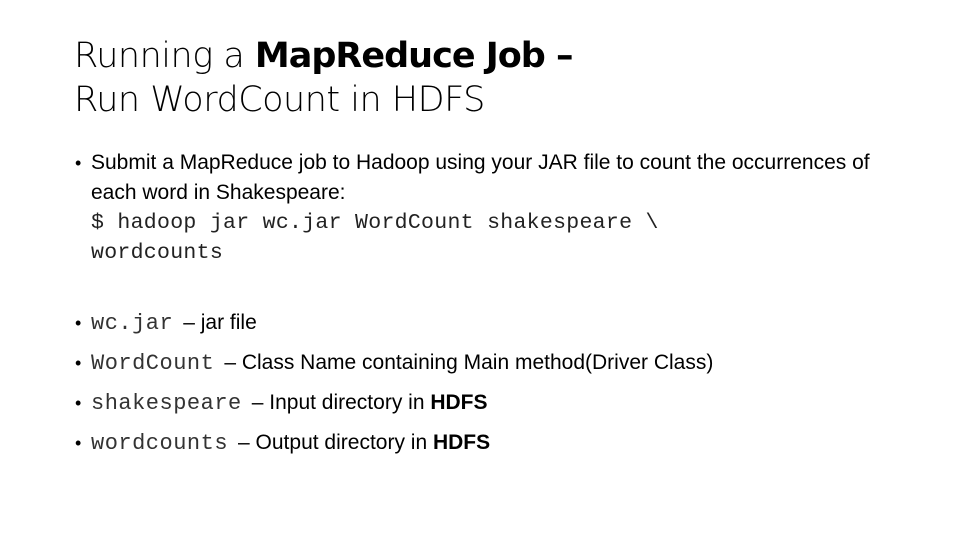  I want to click on title-line-2: Run WordCount in HDFS, so click(279, 100).